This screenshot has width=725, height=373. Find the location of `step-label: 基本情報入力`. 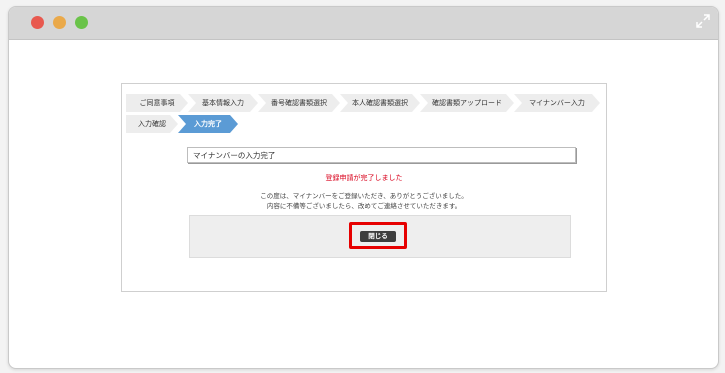

step-label: 基本情報入力 is located at coordinates (223, 103).